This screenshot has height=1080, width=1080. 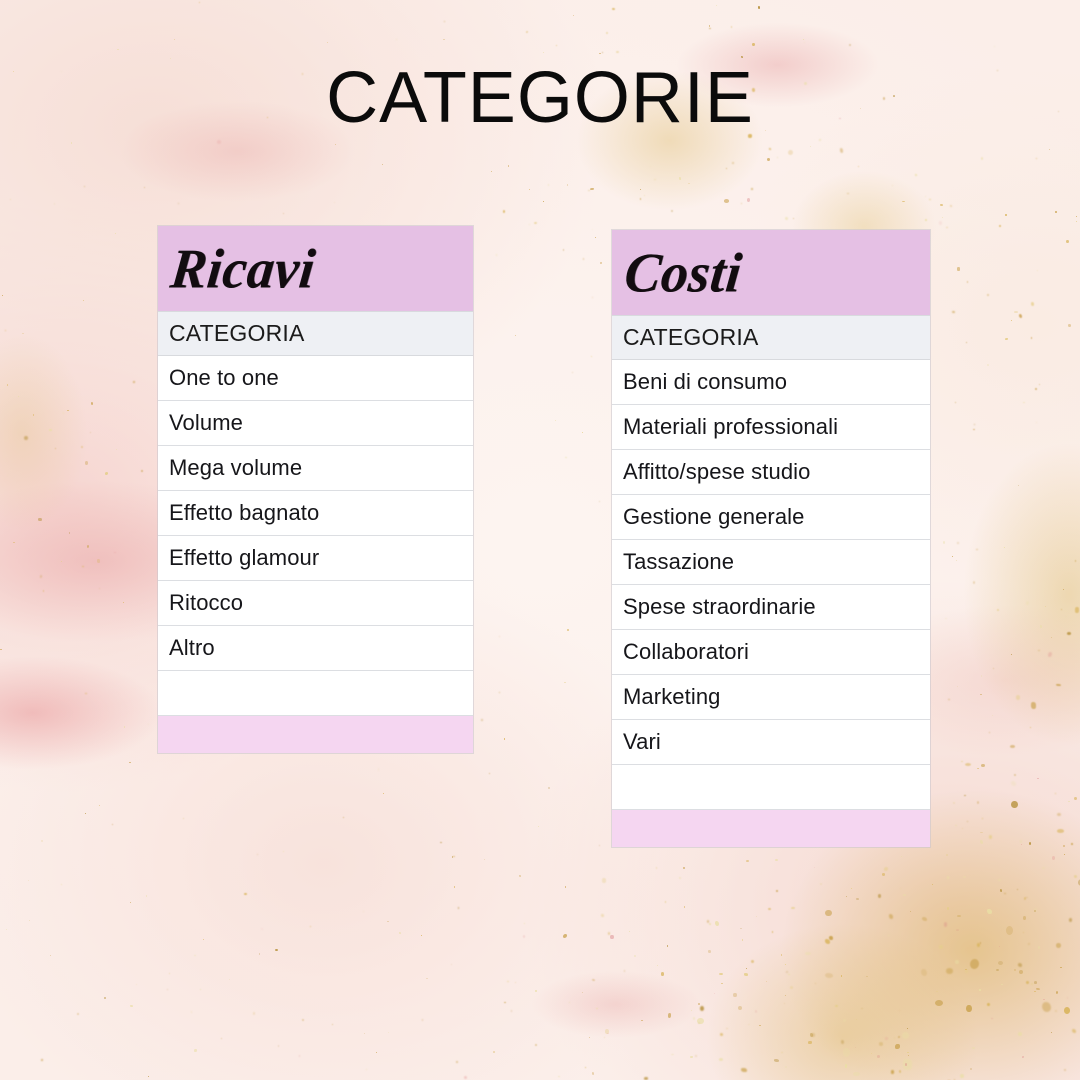 I want to click on table-row: Effetto bagnato, so click(x=315, y=513).